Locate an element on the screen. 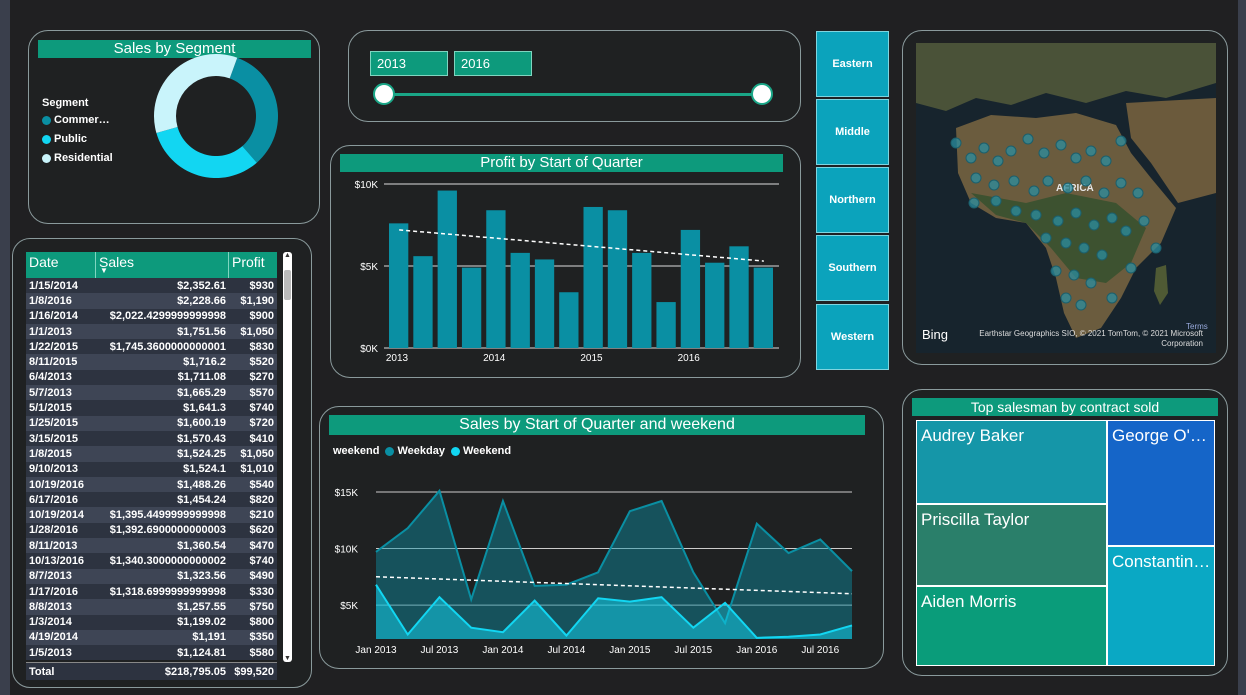 The height and width of the screenshot is (695, 1246). x-tick-label: Jan 2013 is located at coordinates (376, 650).